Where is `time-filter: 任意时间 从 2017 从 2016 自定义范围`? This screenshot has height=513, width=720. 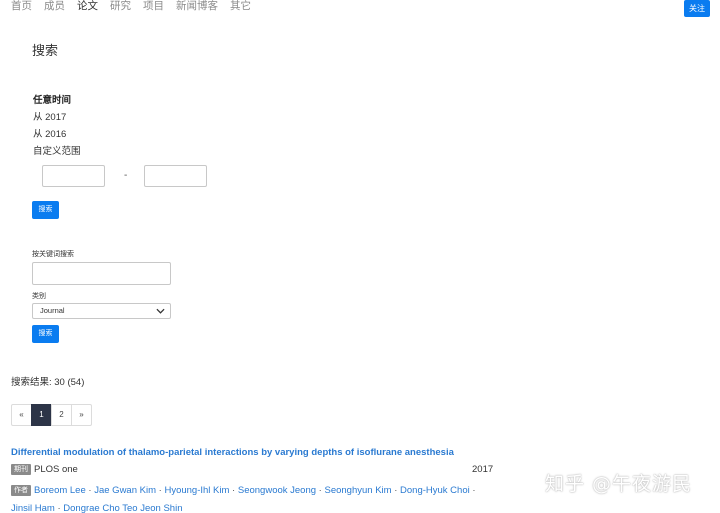
time-filter: 任意时间 从 2017 从 2016 自定义范围 is located at coordinates (57, 126).